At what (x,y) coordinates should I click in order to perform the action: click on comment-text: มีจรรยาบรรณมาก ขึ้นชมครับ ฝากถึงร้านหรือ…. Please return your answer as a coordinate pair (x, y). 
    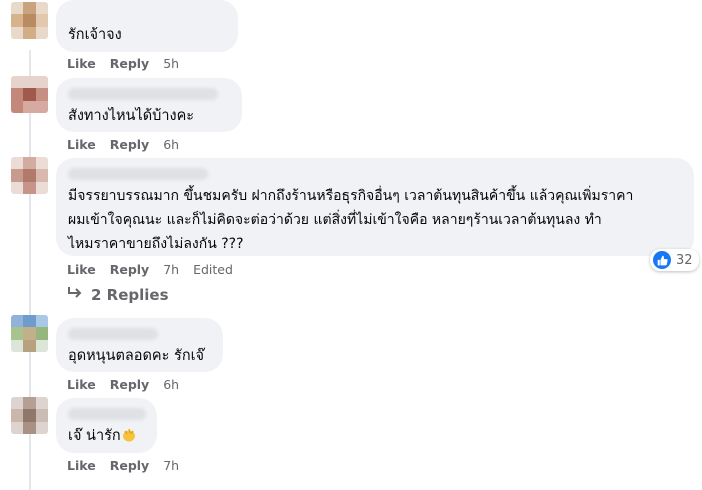
    Looking at the image, I should click on (351, 220).